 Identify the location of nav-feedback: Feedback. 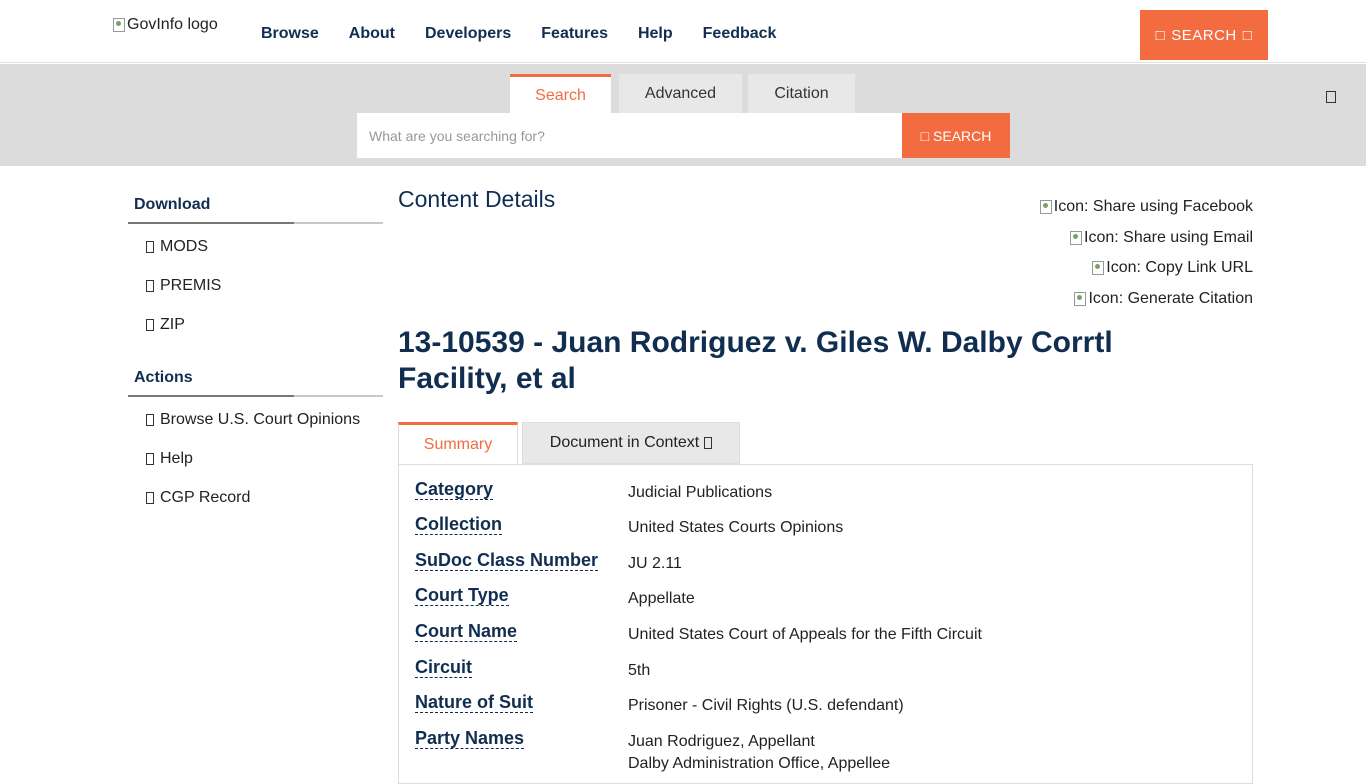
(740, 34).